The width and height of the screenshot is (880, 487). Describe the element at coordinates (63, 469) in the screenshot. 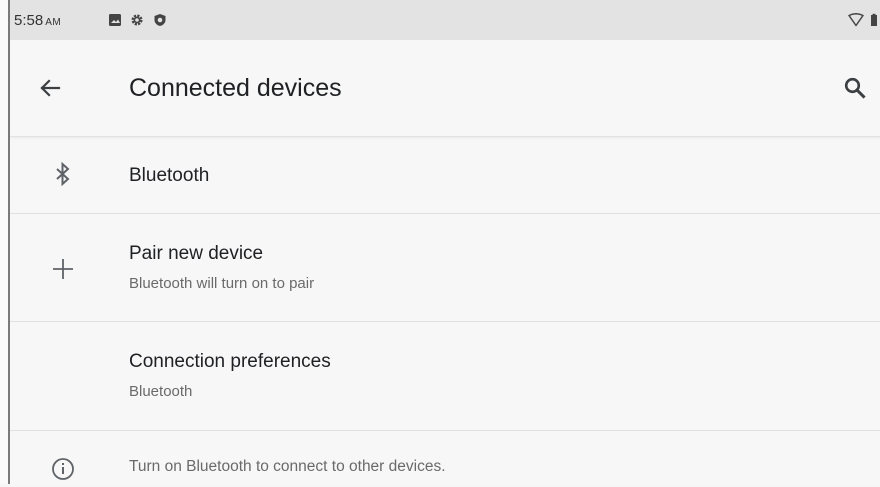

I see `info-icon` at that location.